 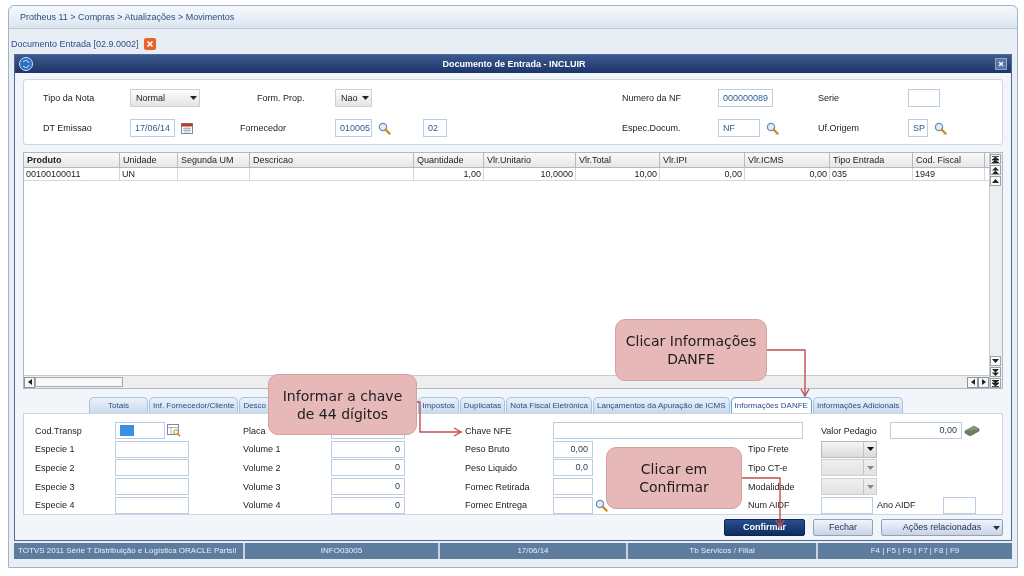 What do you see at coordinates (498, 486) in the screenshot?
I see `field-label: Fornec Retirada` at bounding box center [498, 486].